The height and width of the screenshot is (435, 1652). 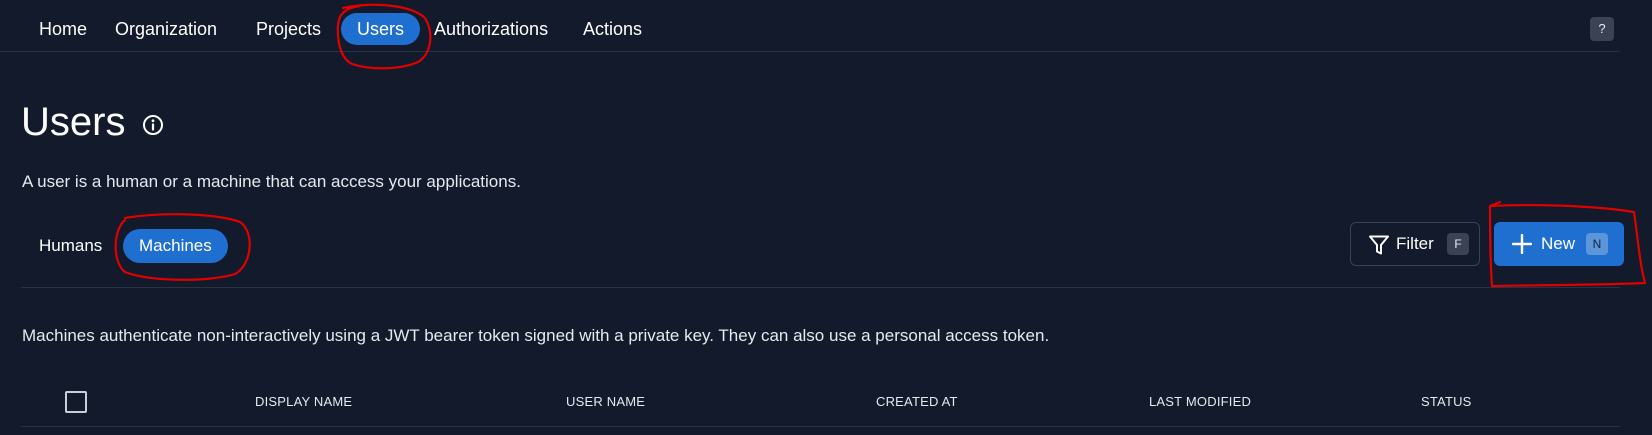 I want to click on nav-item-projects: Projects, so click(x=288, y=29).